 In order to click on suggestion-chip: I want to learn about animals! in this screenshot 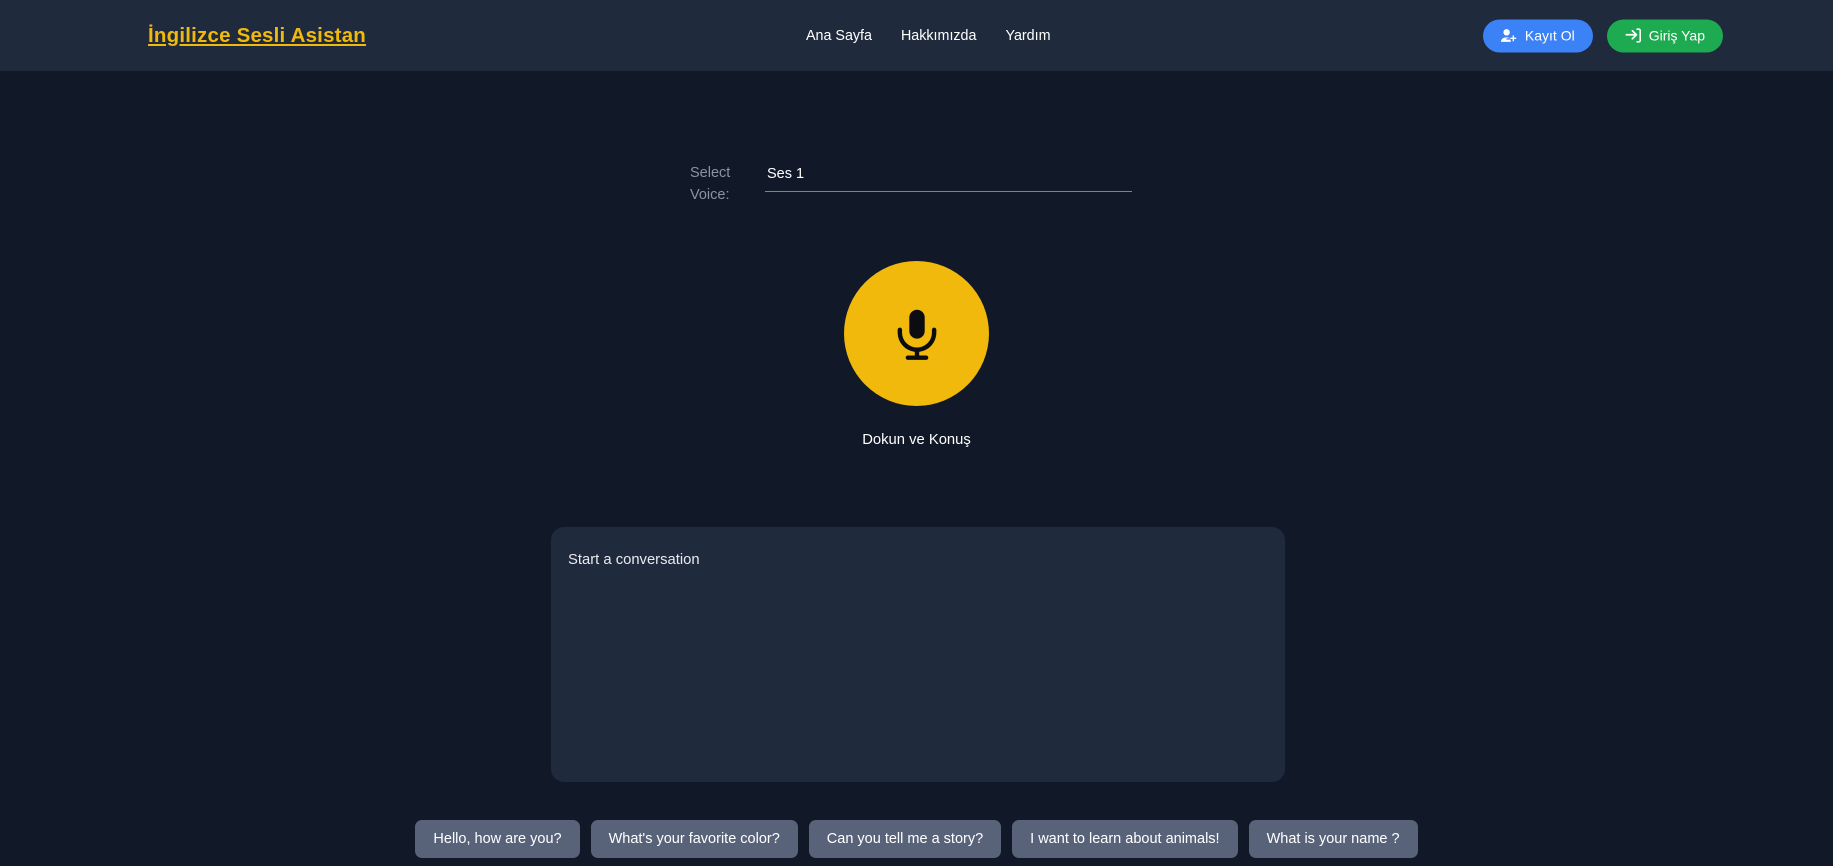, I will do `click(1125, 839)`.